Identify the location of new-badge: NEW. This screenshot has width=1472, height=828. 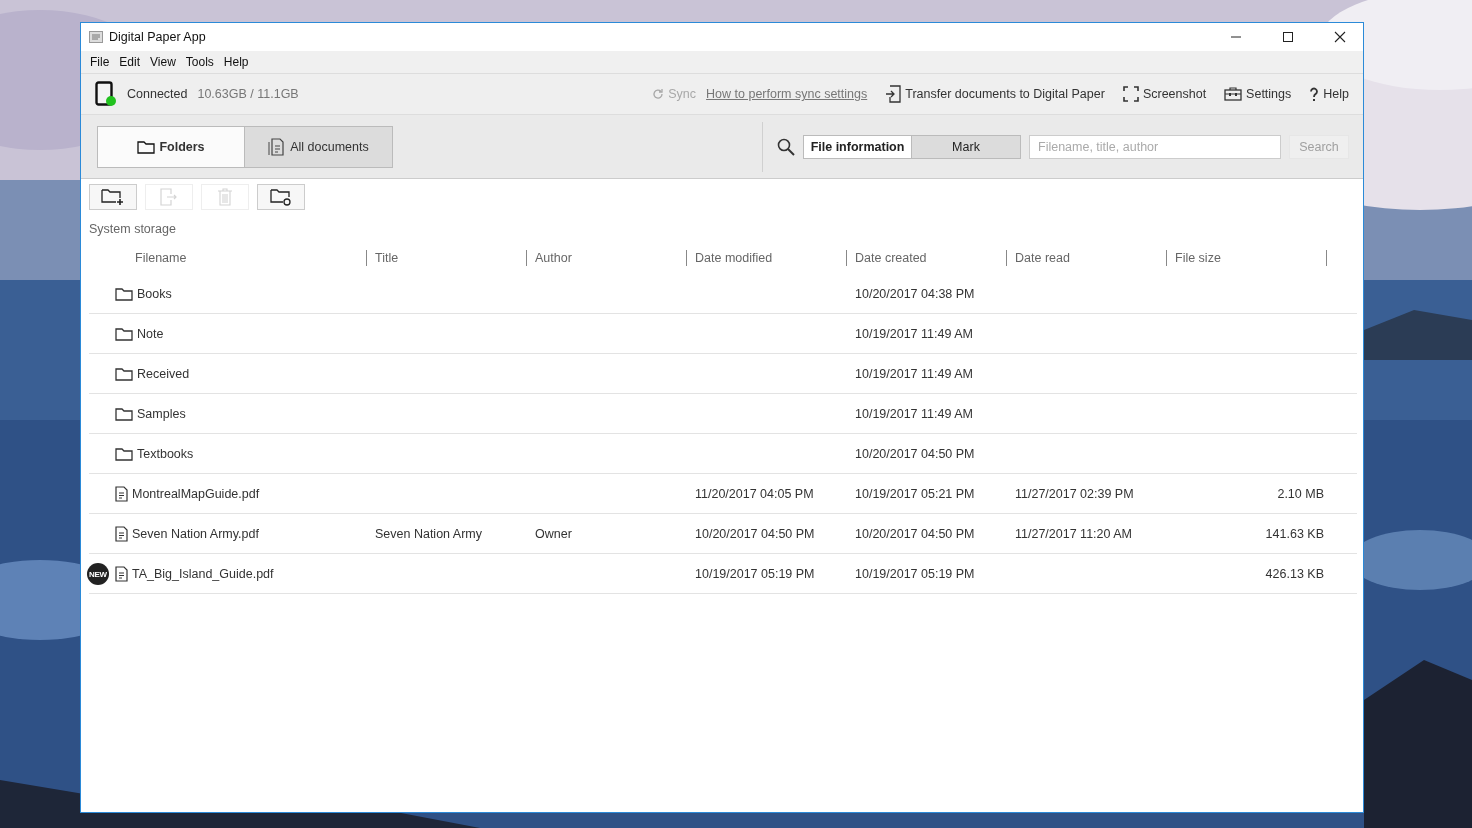
(98, 574).